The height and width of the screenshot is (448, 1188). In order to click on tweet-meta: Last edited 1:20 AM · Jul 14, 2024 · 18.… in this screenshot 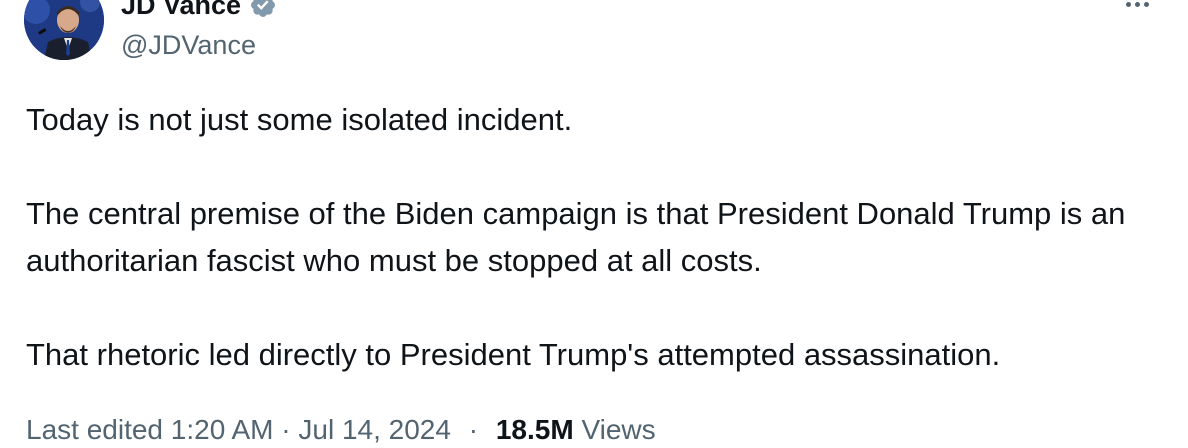, I will do `click(341, 430)`.